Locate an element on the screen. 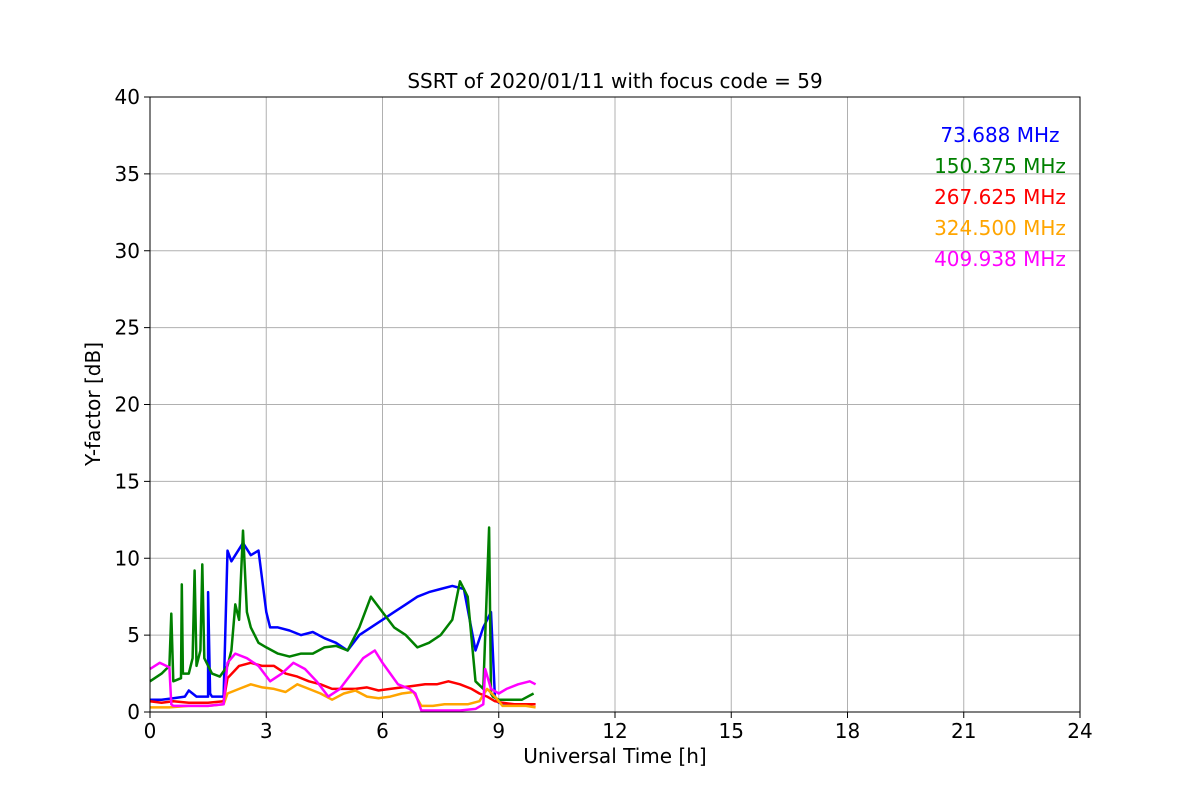  legend-entry: 73.688 MHz is located at coordinates (999, 135).